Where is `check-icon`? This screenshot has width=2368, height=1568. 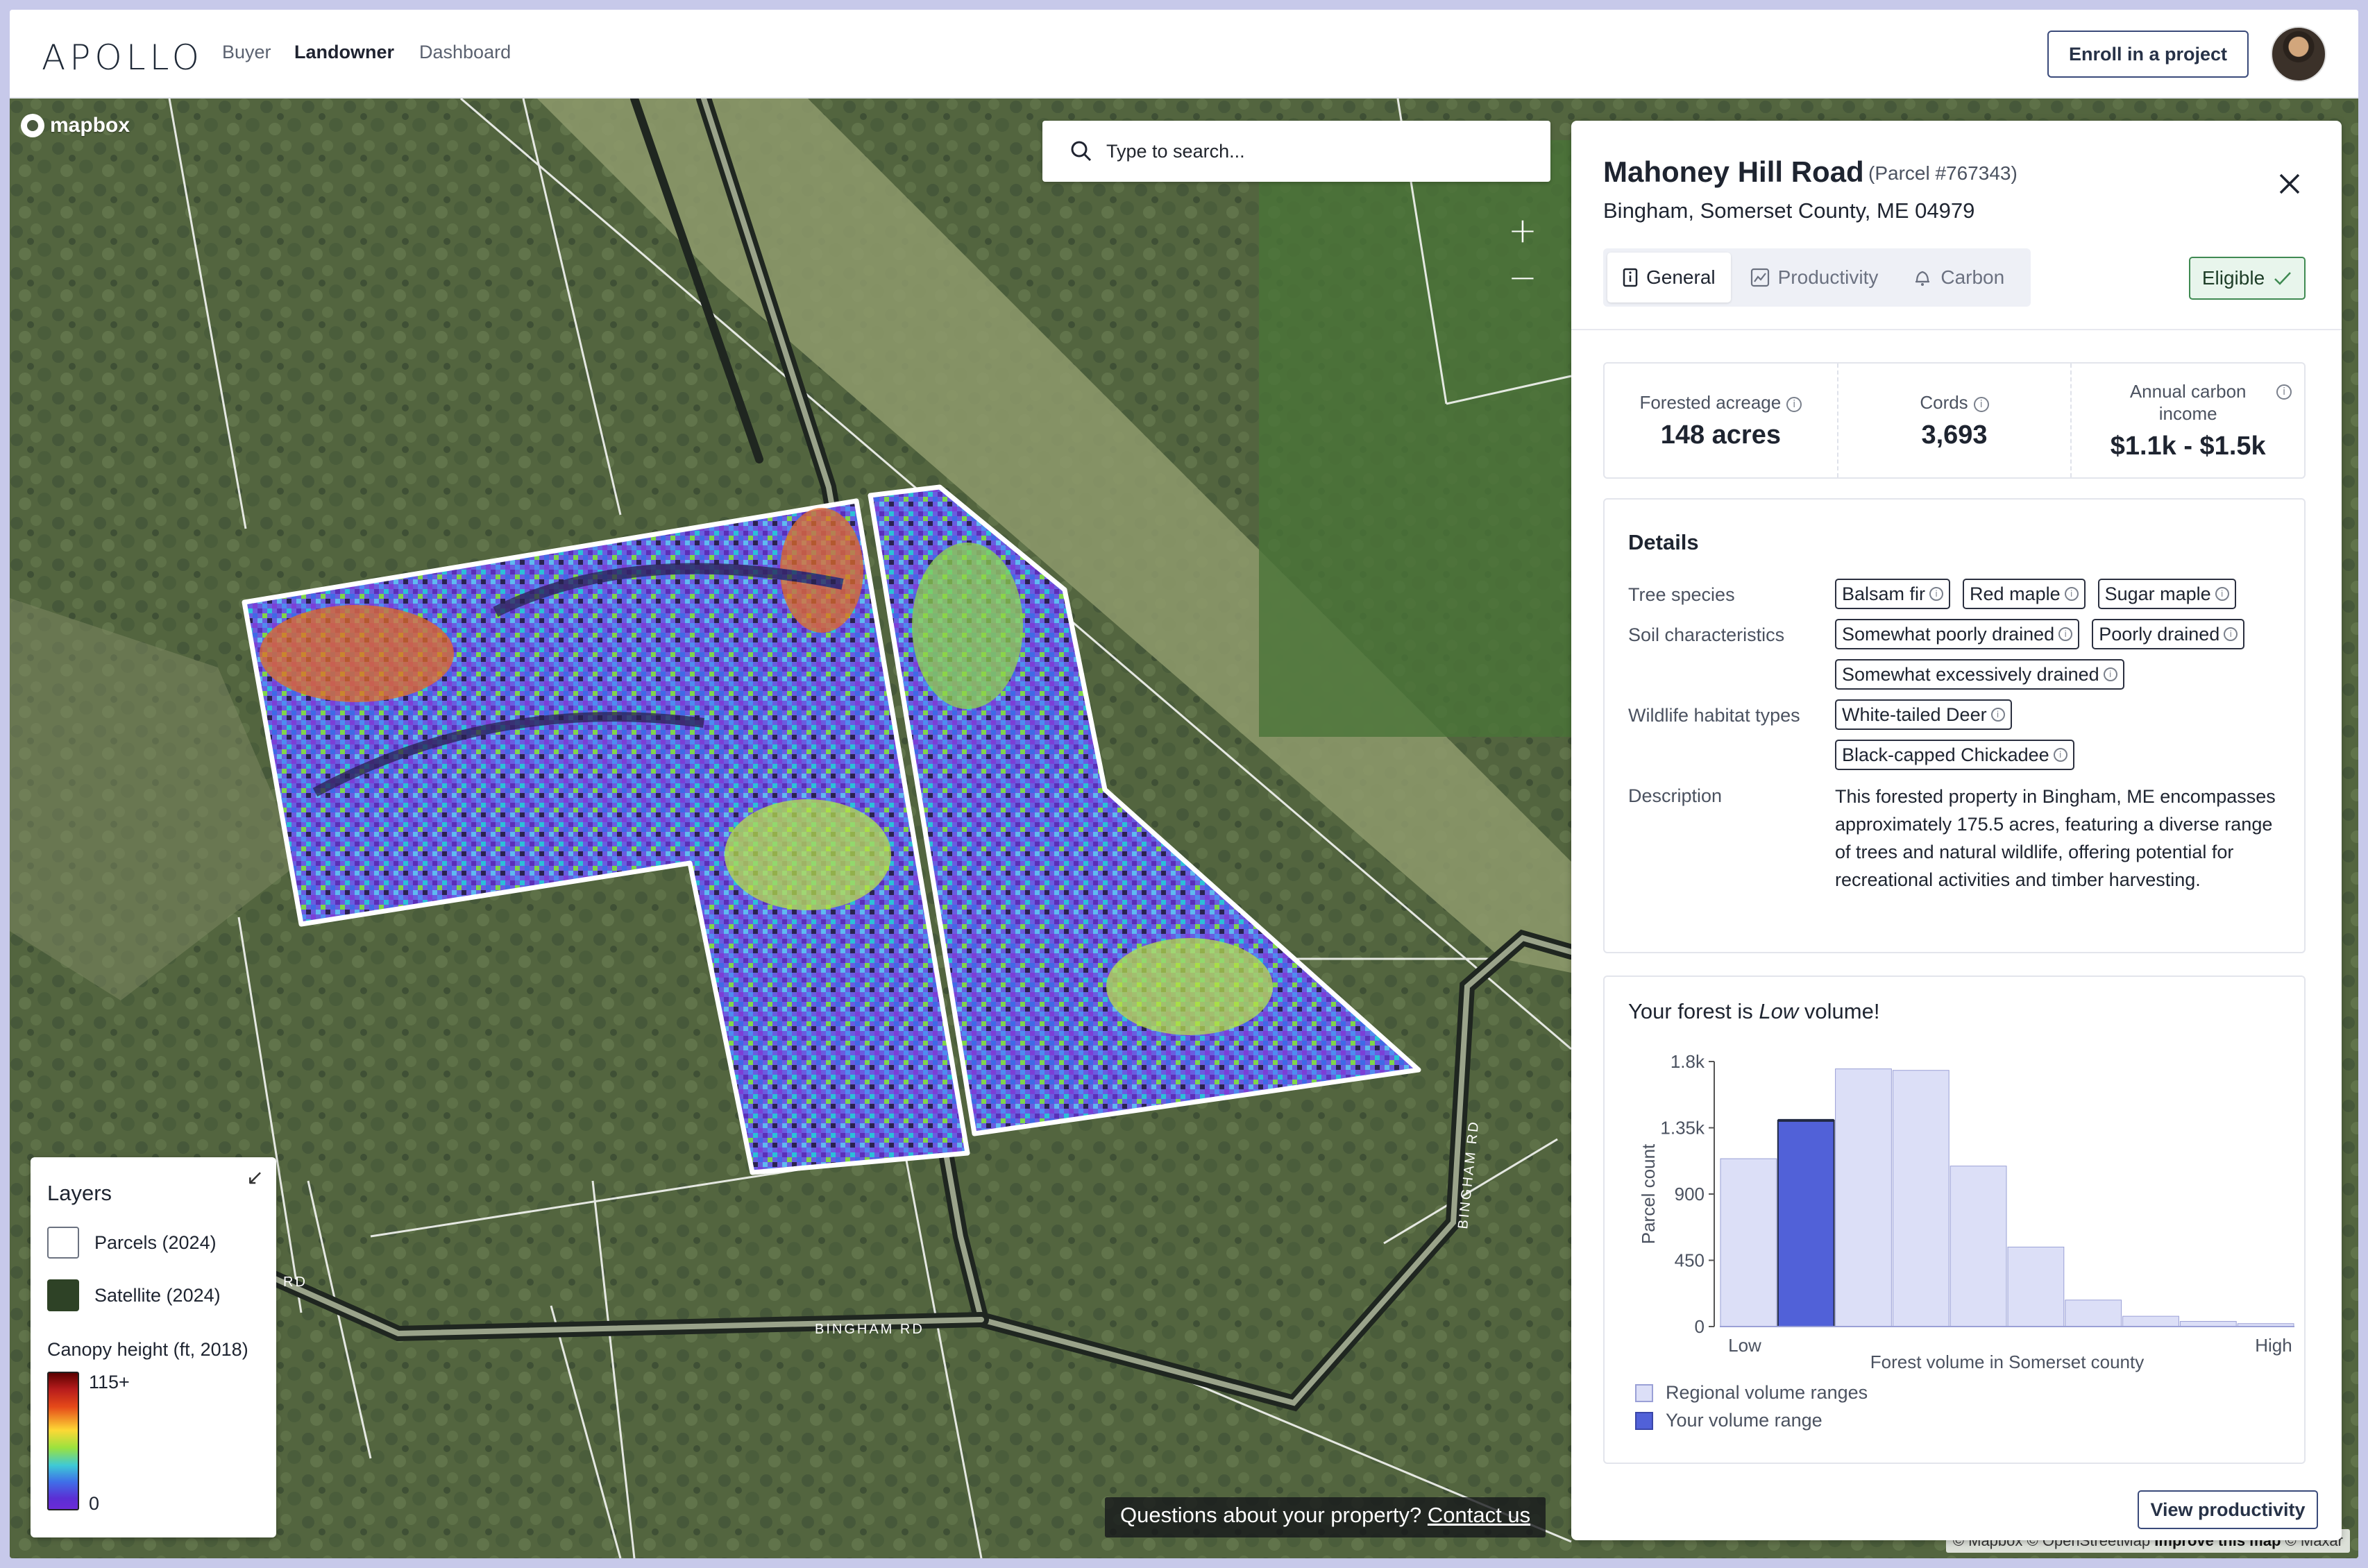 check-icon is located at coordinates (2283, 278).